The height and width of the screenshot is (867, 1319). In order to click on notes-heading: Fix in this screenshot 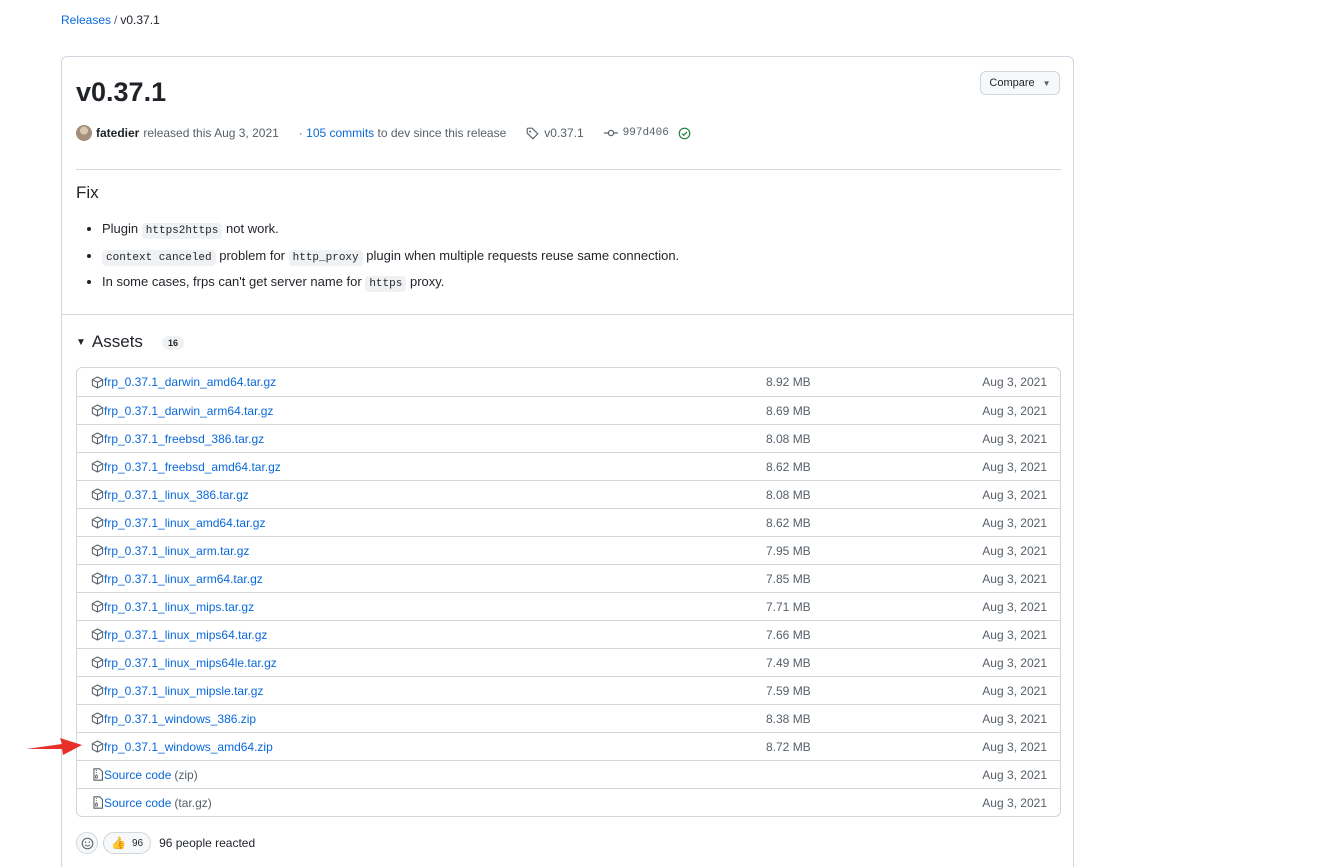, I will do `click(87, 192)`.